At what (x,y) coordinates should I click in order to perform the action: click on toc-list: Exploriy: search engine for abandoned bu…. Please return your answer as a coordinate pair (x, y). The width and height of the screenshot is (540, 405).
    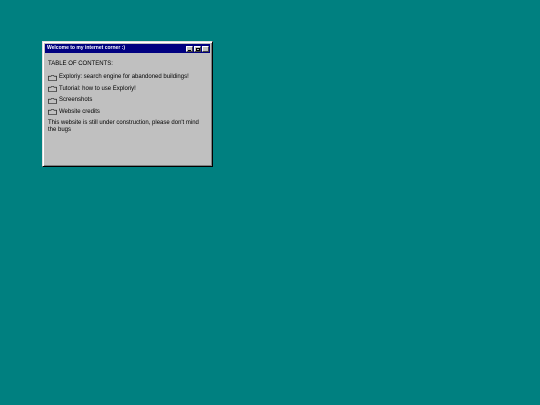
    Looking at the image, I should click on (127, 95).